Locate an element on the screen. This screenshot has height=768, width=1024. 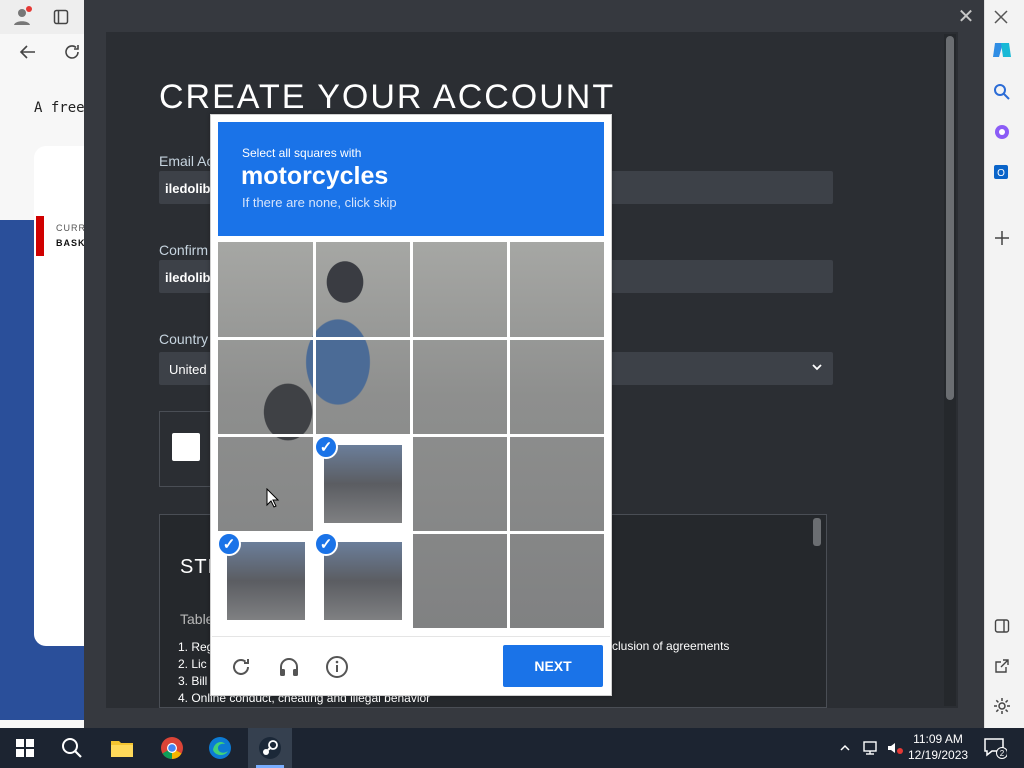
recaptcha-target-label: motorcycles is located at coordinates (315, 176).